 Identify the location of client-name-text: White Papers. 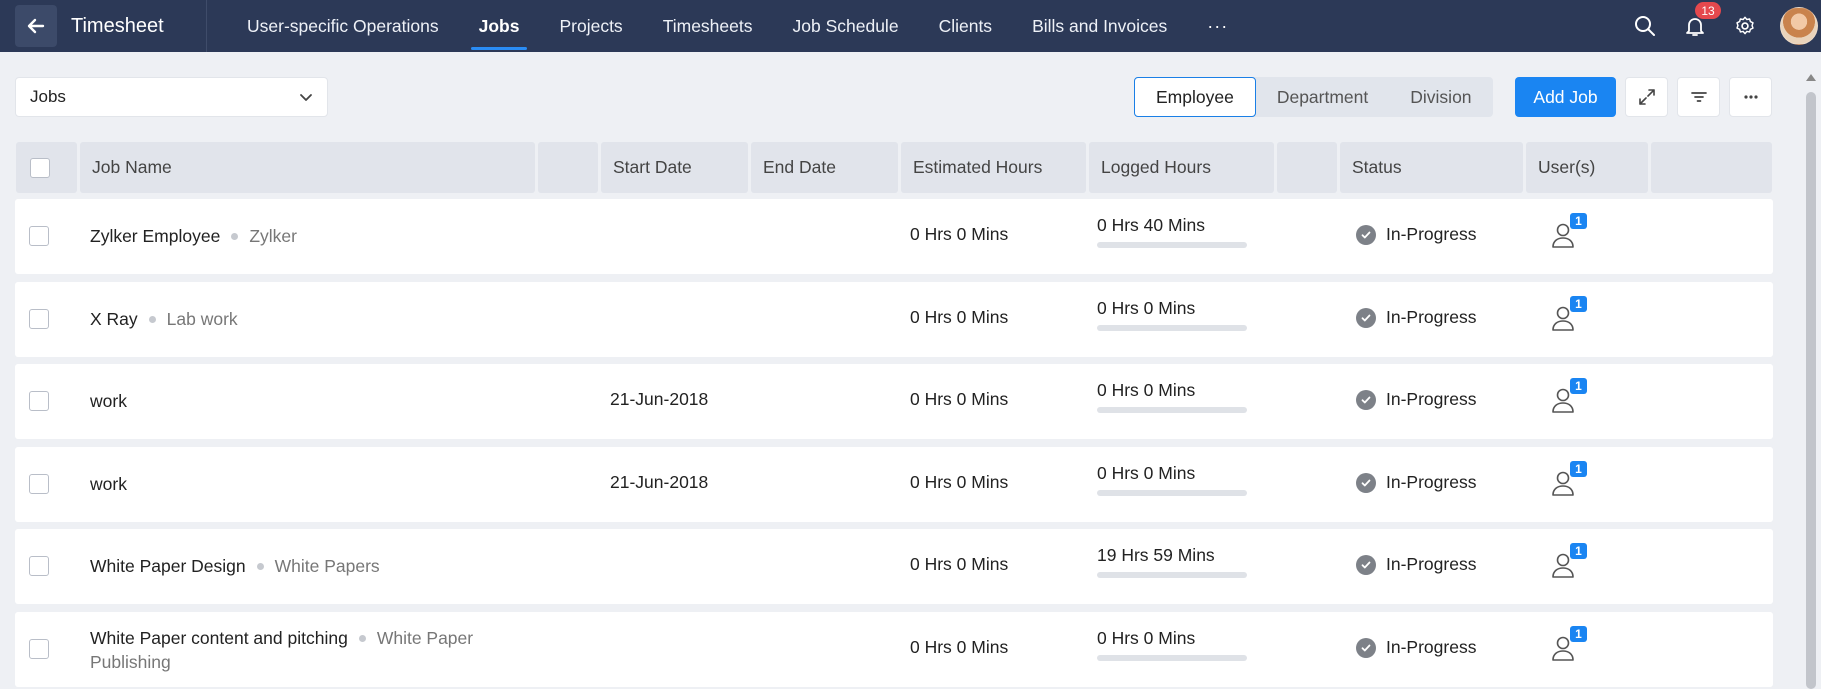
(327, 566).